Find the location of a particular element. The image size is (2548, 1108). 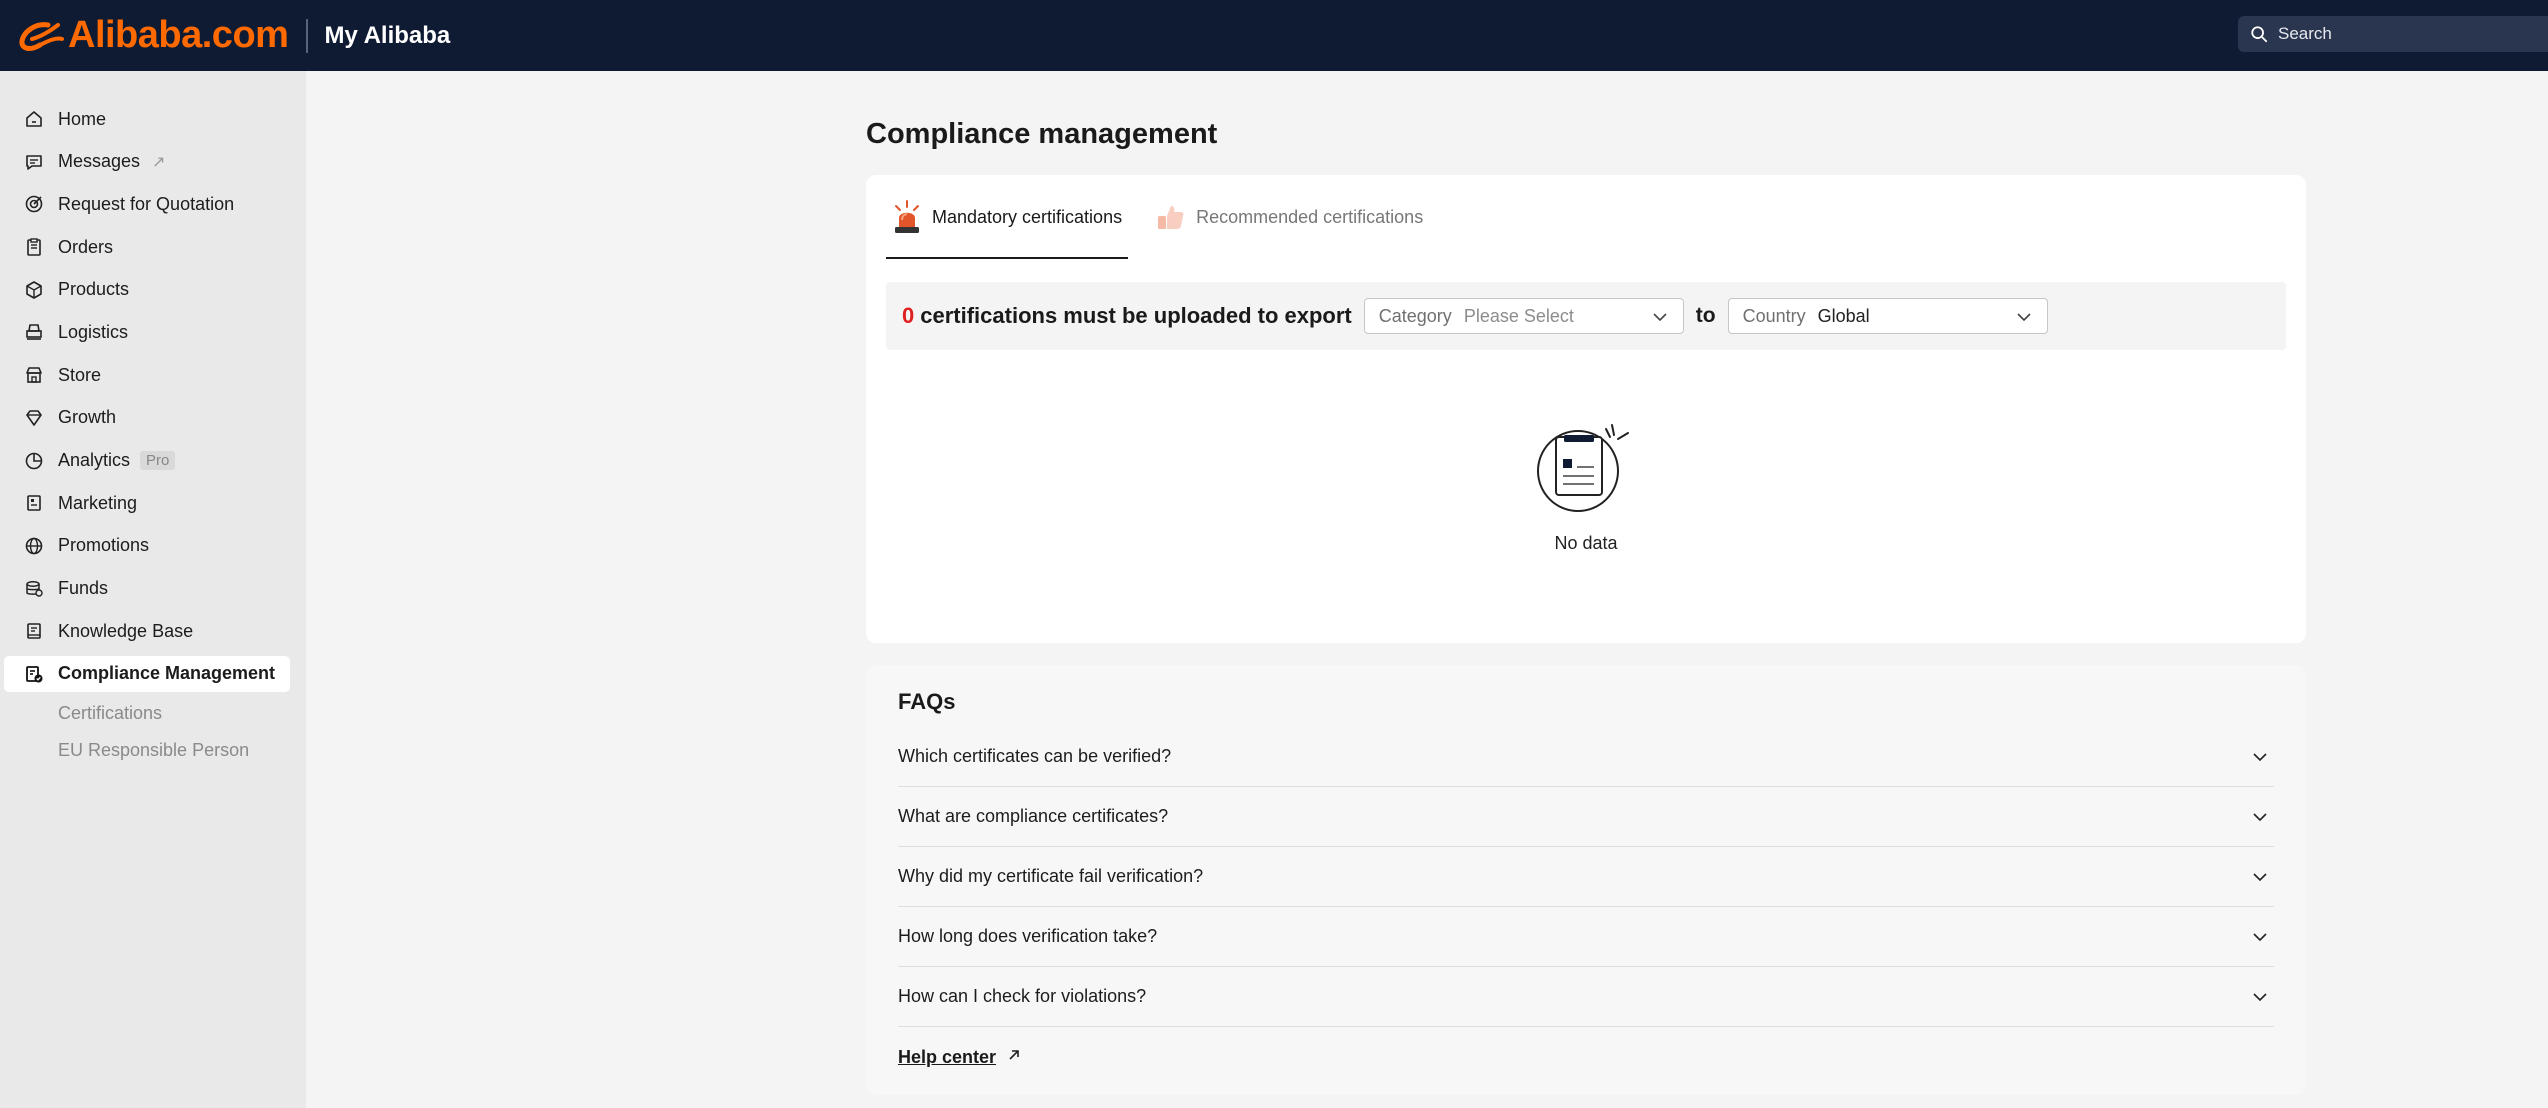

pie-chart-icon is located at coordinates (34, 461).